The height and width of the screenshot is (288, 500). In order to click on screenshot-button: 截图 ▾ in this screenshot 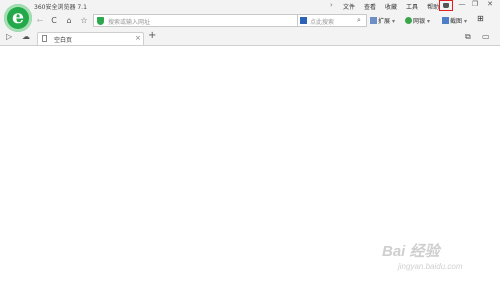, I will do `click(454, 20)`.